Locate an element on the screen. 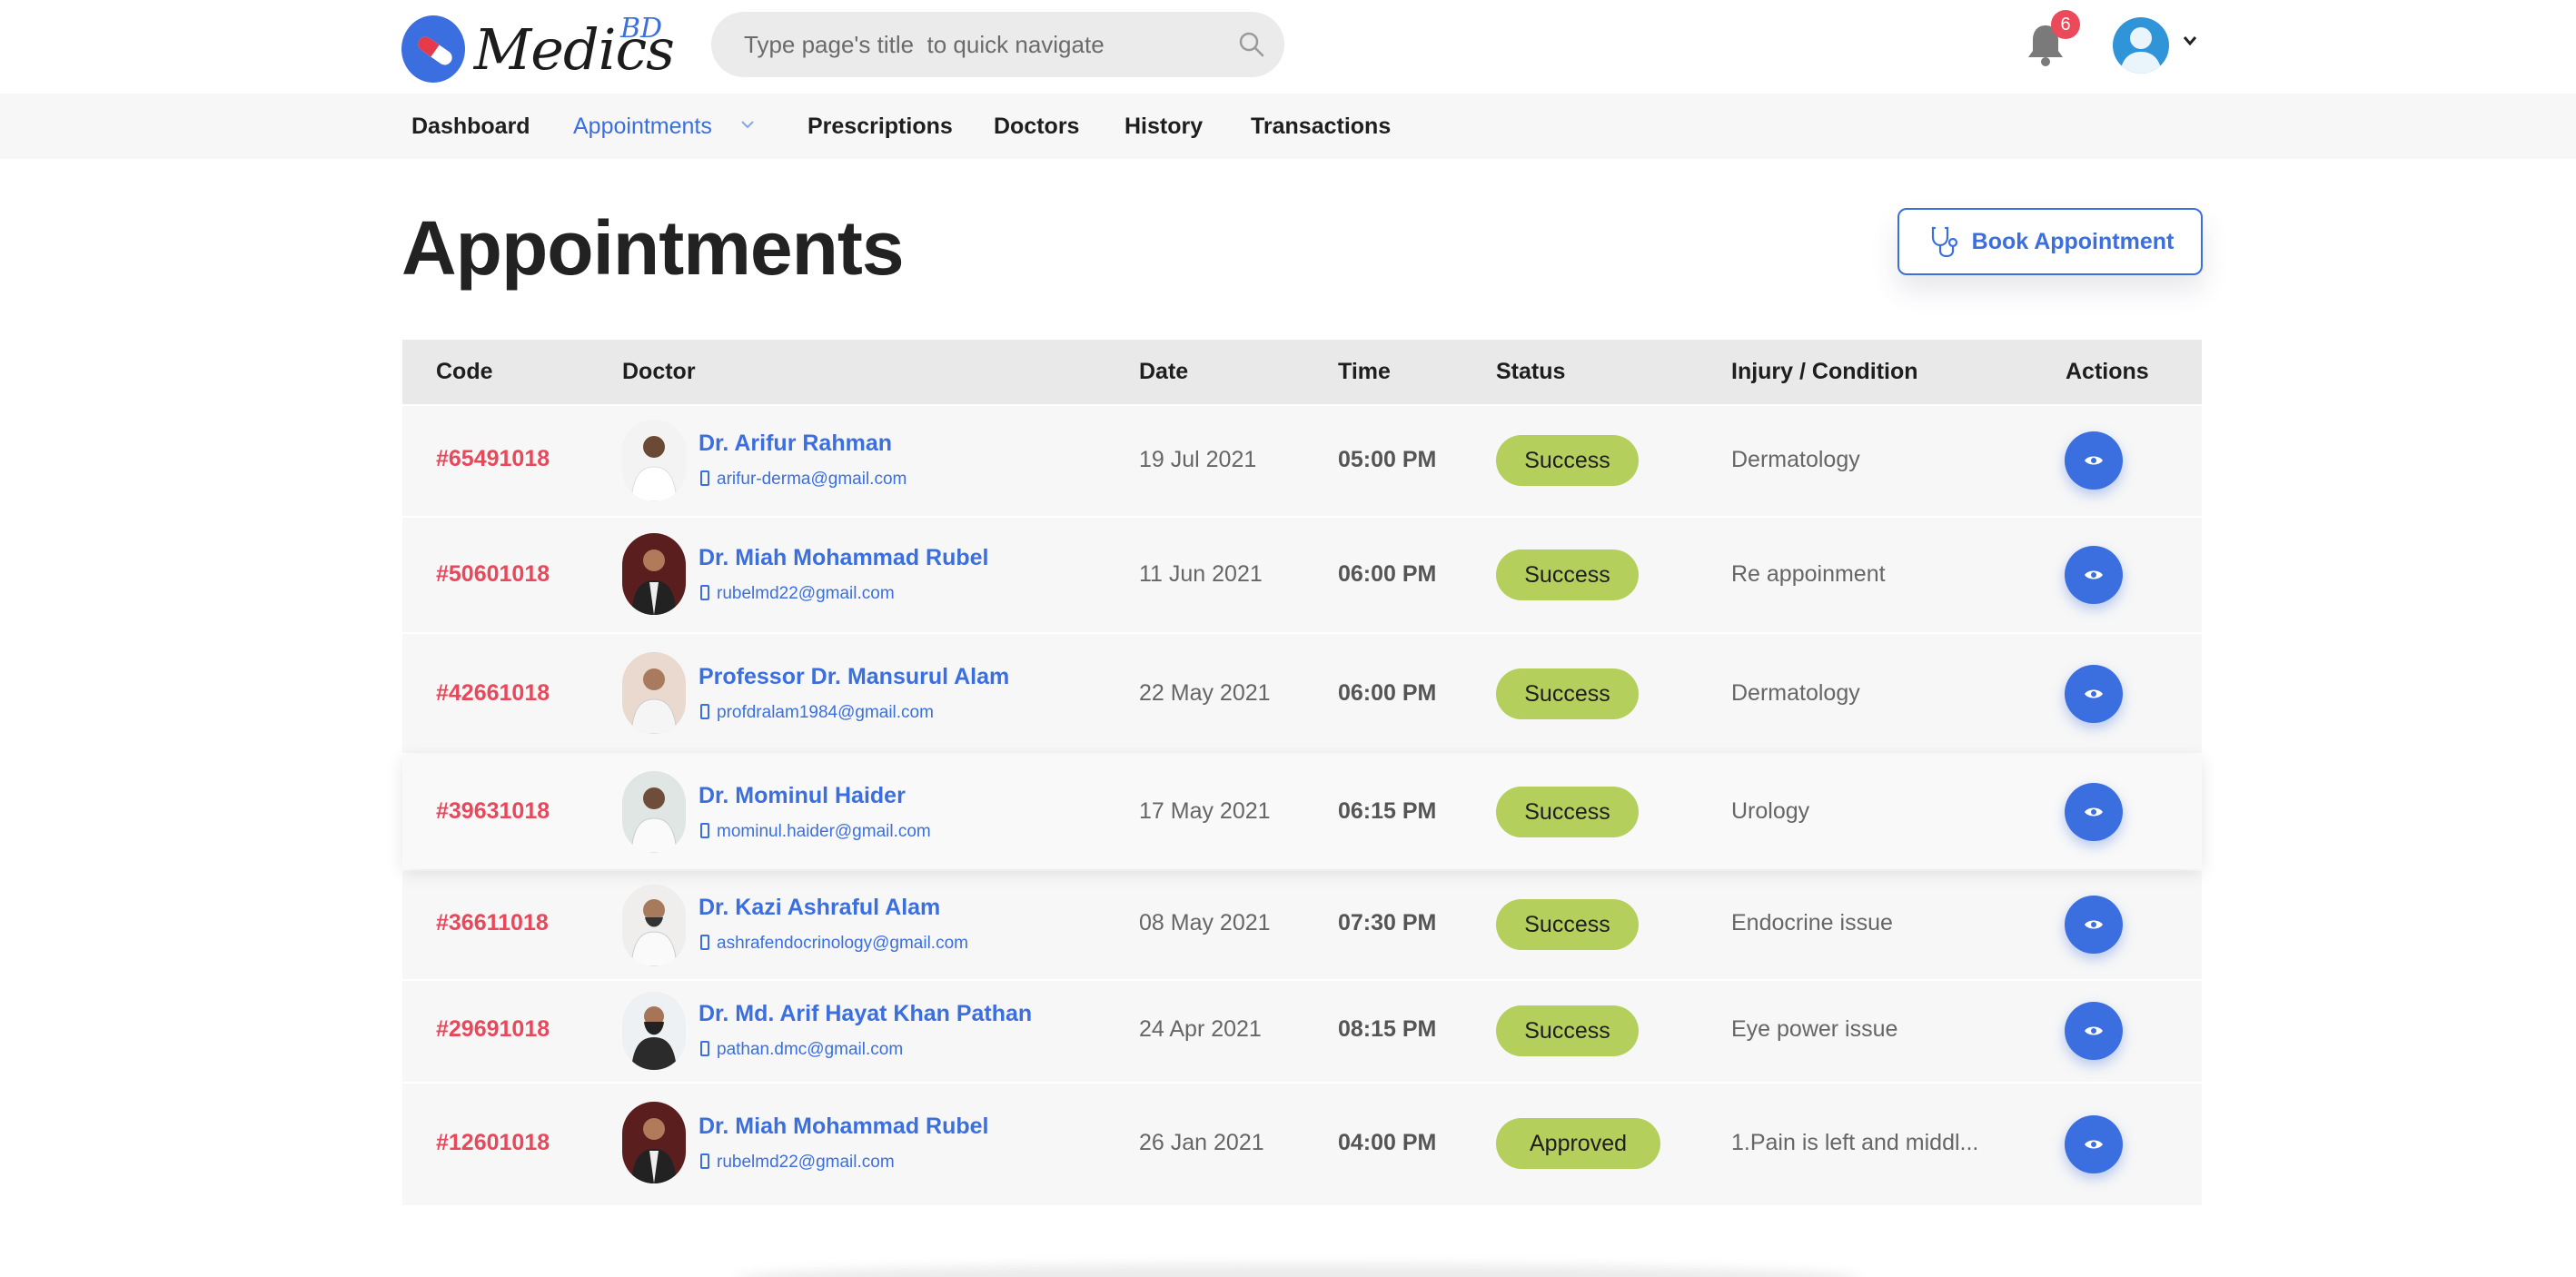  condition-text: Urology is located at coordinates (1770, 811).